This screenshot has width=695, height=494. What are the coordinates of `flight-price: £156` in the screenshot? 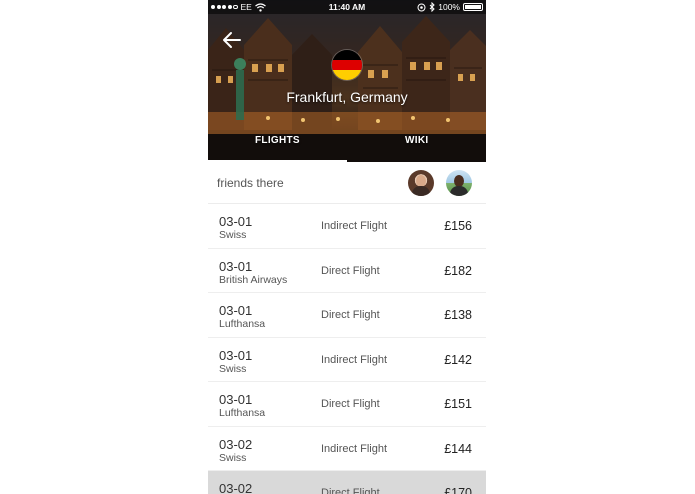 It's located at (458, 226).